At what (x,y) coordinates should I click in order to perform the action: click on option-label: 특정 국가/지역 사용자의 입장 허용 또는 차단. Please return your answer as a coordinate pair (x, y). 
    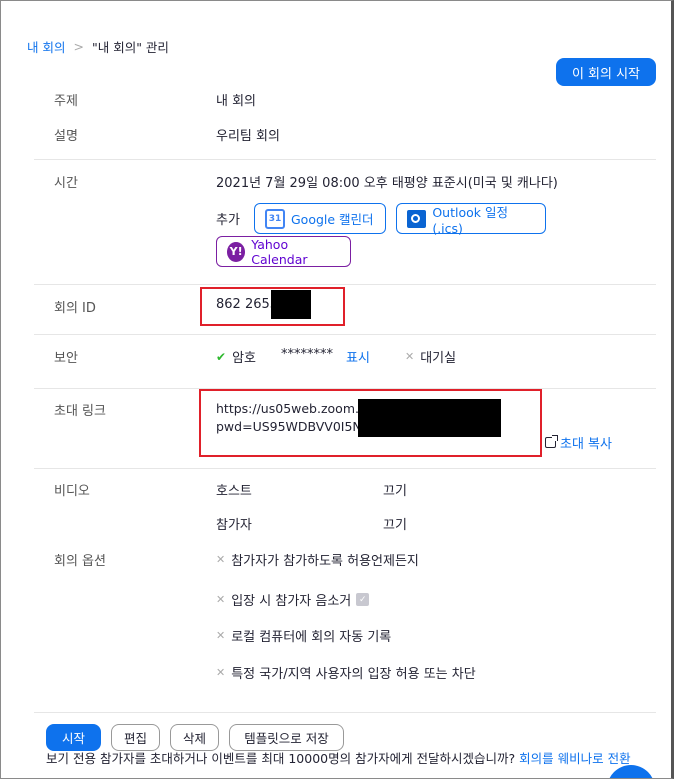
    Looking at the image, I should click on (353, 674).